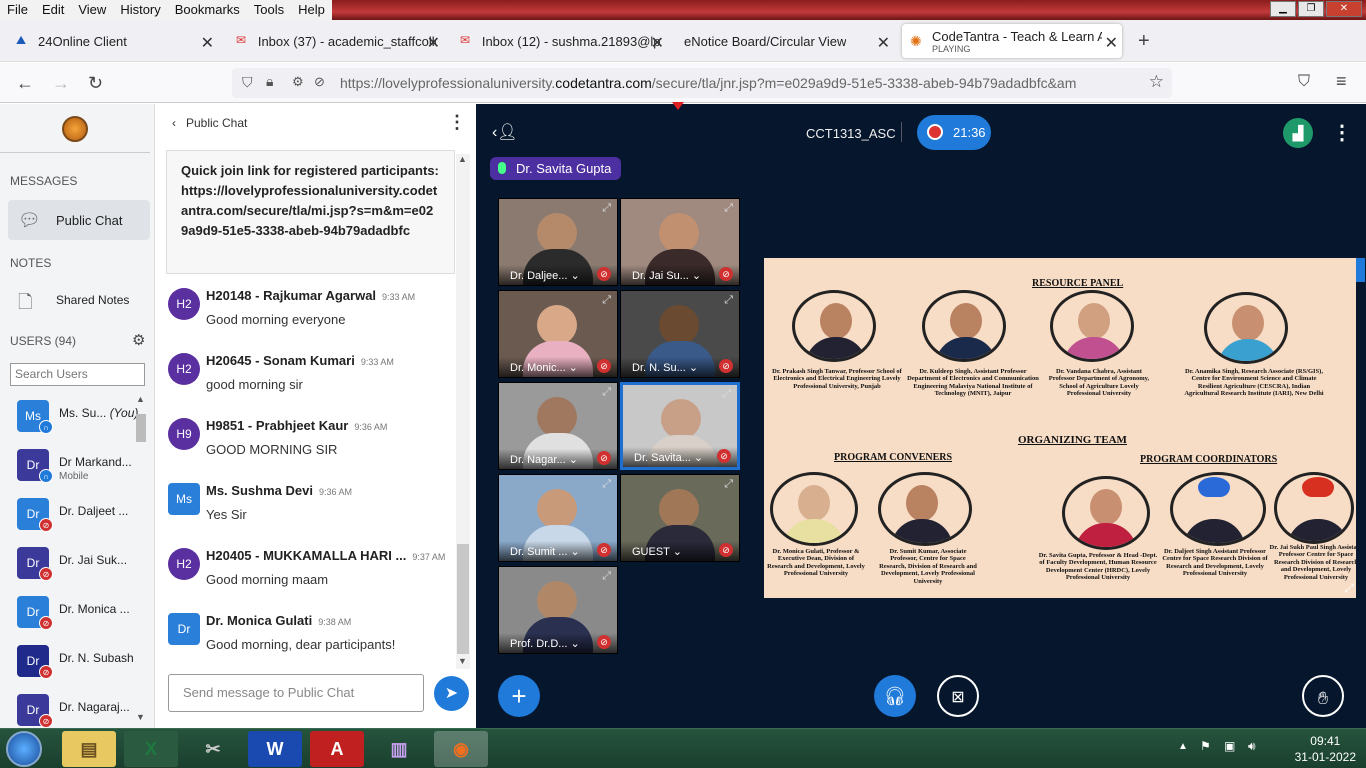  What do you see at coordinates (25, 83) in the screenshot?
I see `back-icon: ←` at bounding box center [25, 83].